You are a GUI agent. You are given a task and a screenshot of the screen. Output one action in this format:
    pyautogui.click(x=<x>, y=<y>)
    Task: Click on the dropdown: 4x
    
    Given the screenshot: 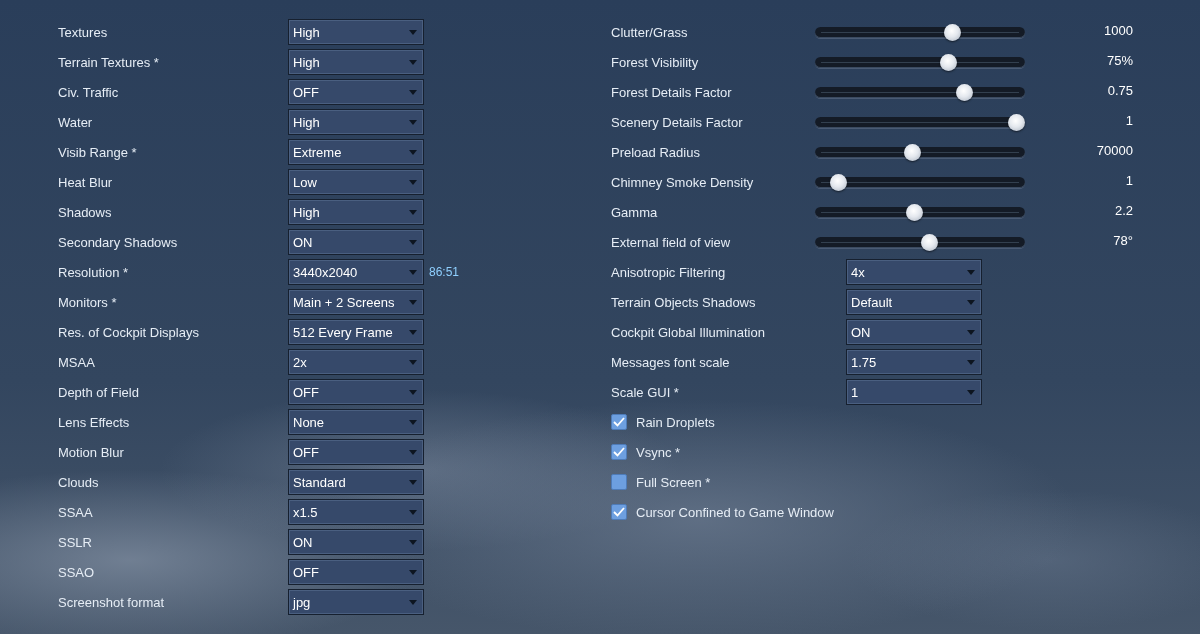 What is the action you would take?
    pyautogui.click(x=914, y=272)
    